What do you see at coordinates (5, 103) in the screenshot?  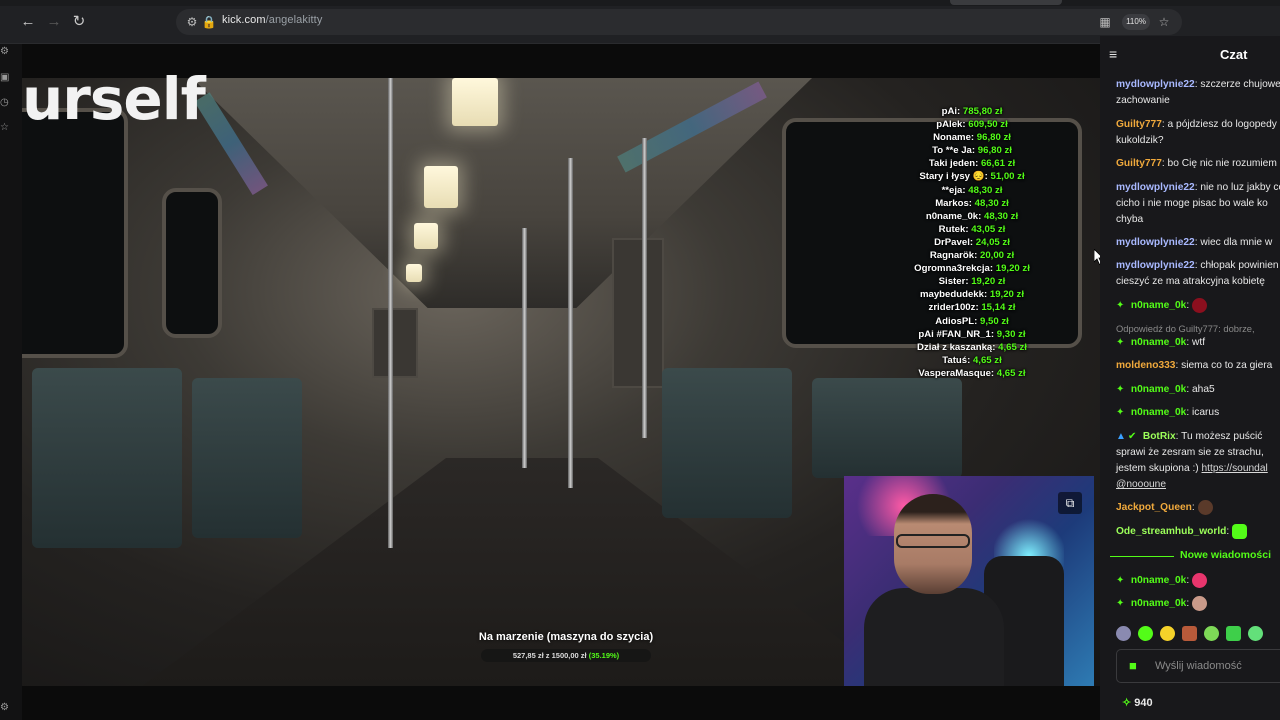 I see `history-icon: ◷` at bounding box center [5, 103].